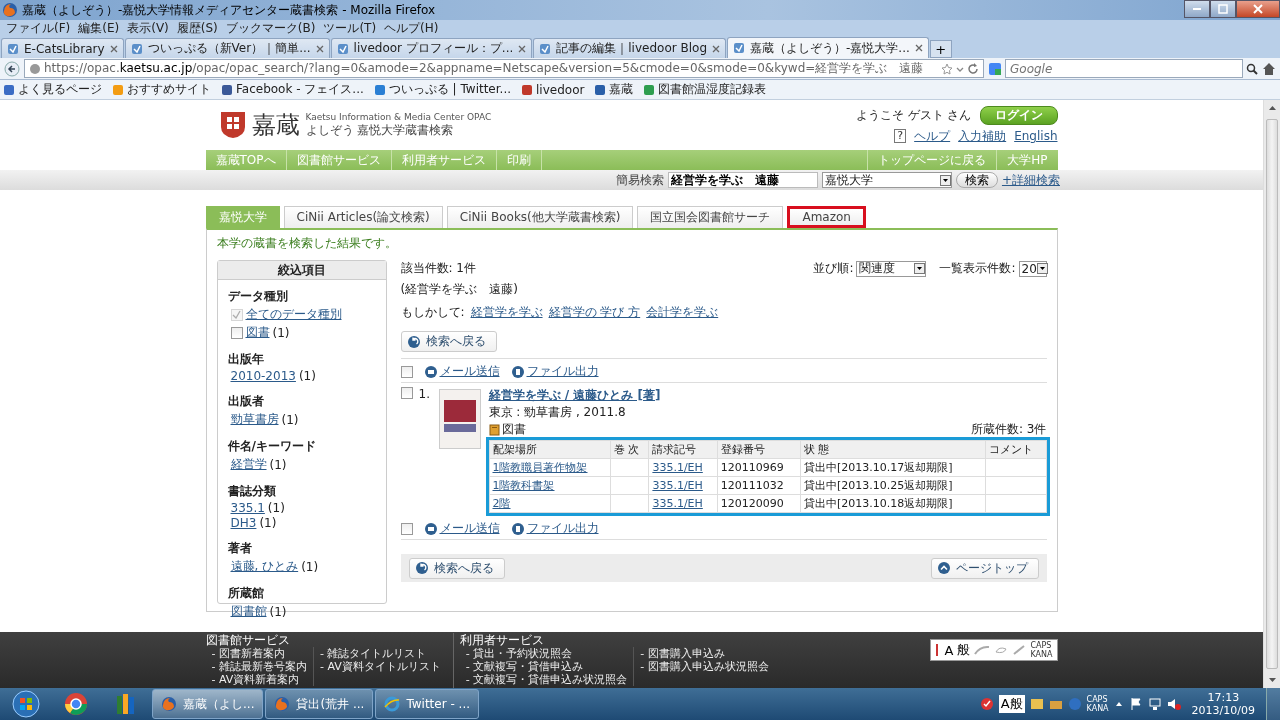 Image resolution: width=1280 pixels, height=720 pixels. I want to click on network-icon, so click(1154, 704).